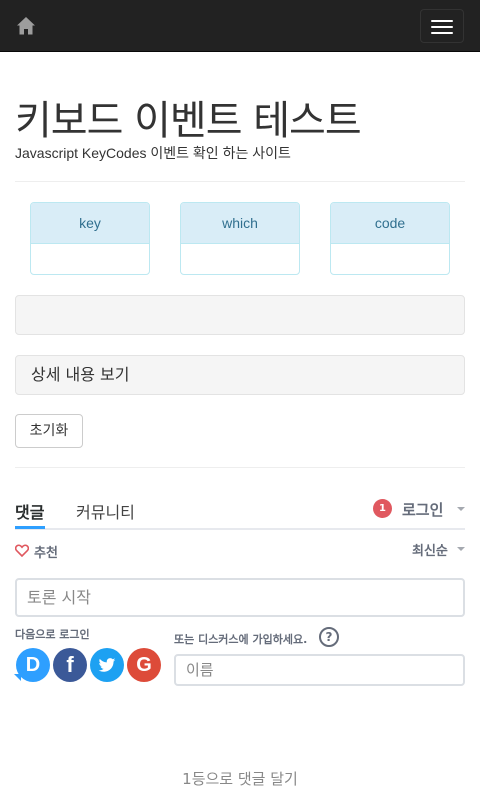  I want to click on comment-input: 토론 시작, so click(240, 597).